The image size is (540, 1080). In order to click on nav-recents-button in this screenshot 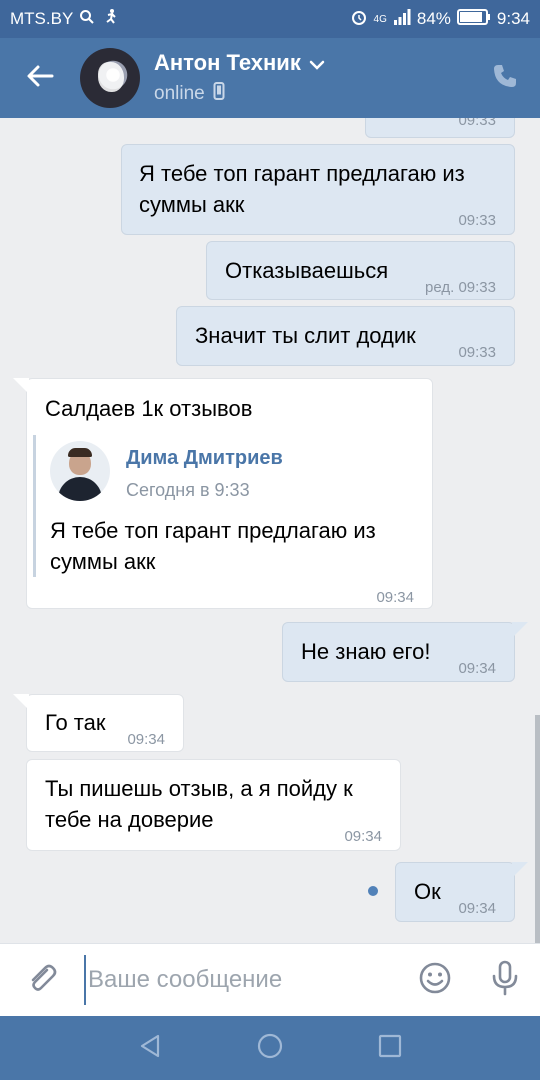, I will do `click(390, 1048)`.